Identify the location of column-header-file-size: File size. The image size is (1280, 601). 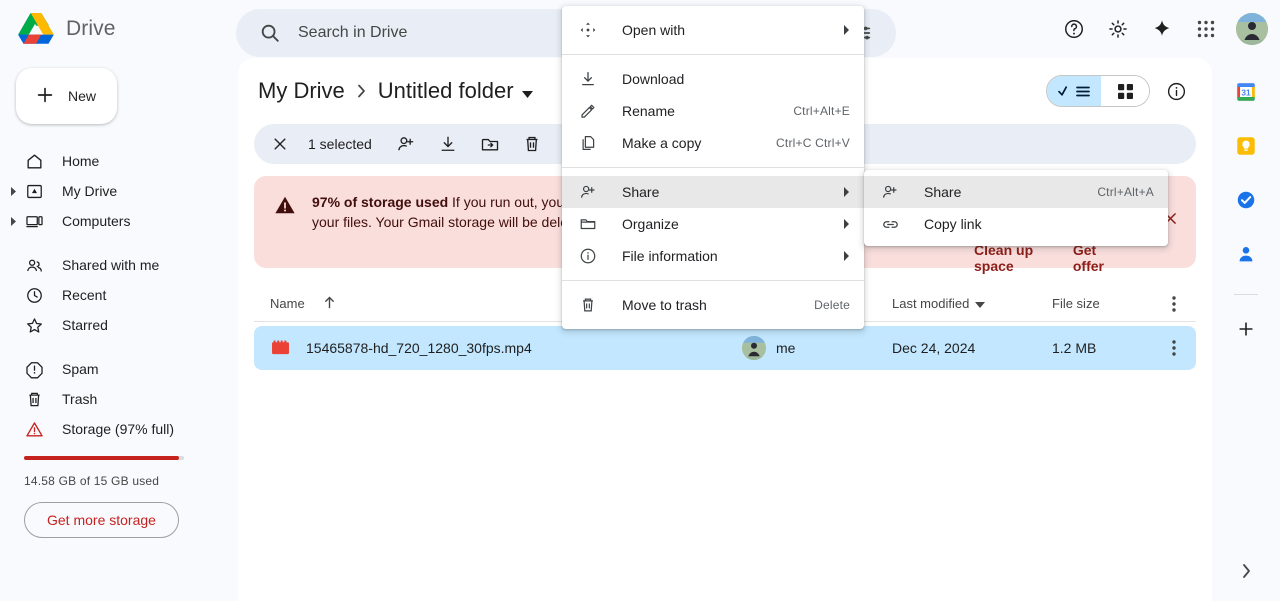
(1106, 303).